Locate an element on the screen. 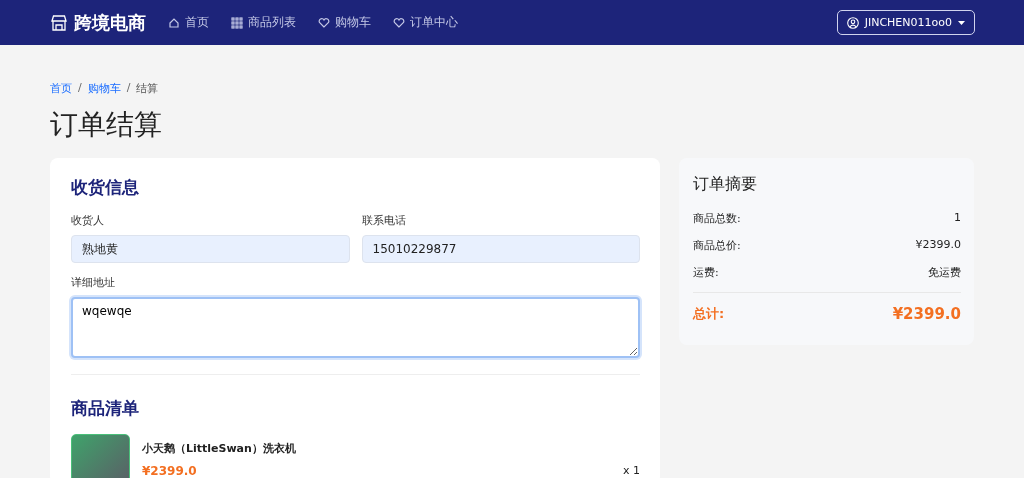 The image size is (1024, 478). store-icon is located at coordinates (59, 22).